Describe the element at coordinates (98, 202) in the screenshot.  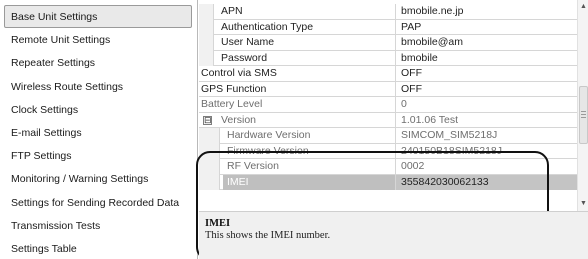
I see `nav-item-sending-recorded-data-settings: Settings for Sending Recorded Data` at that location.